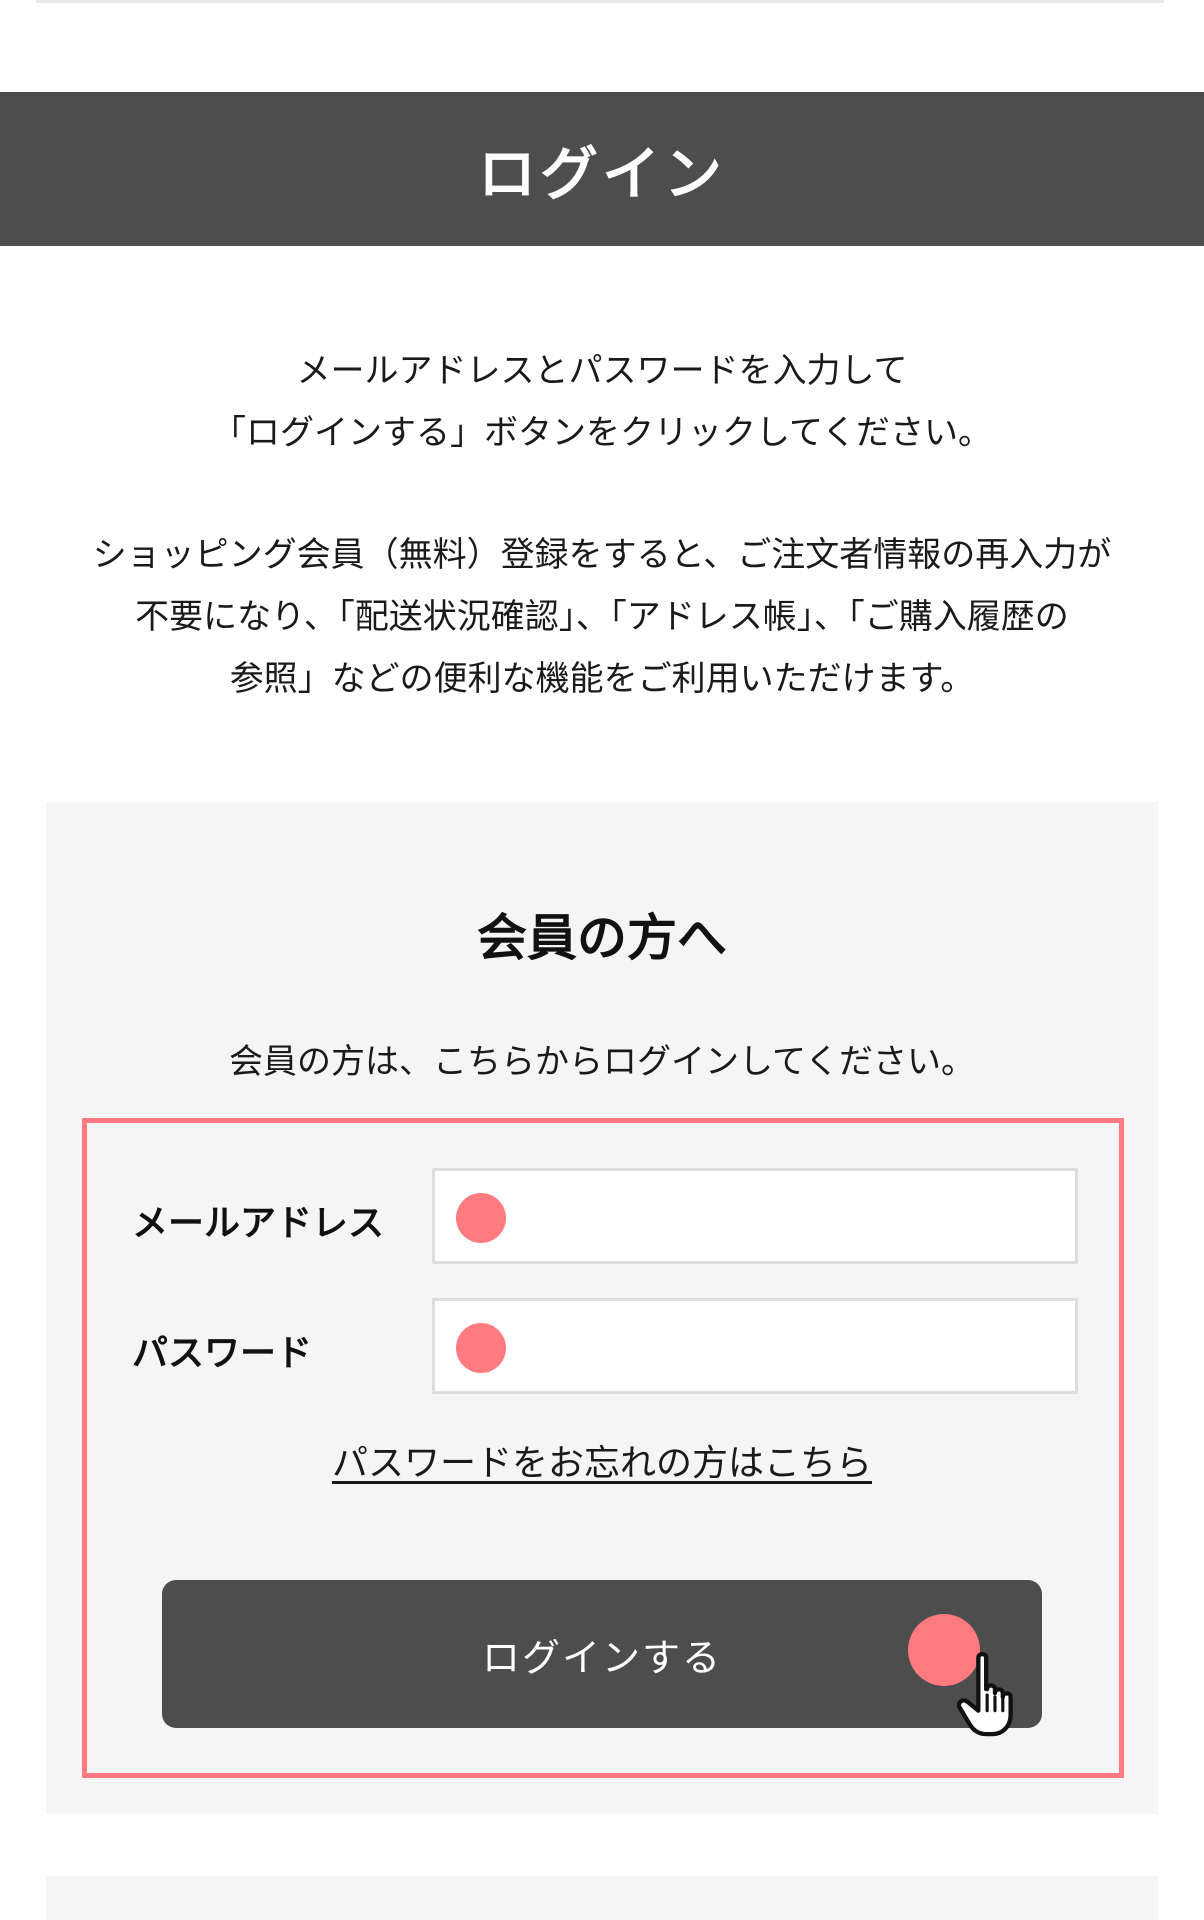 Image resolution: width=1204 pixels, height=1920 pixels. I want to click on benefits-line-1: ショッピング会員（無料）登録をすると、ご注文者情報の再入力が, so click(602, 555).